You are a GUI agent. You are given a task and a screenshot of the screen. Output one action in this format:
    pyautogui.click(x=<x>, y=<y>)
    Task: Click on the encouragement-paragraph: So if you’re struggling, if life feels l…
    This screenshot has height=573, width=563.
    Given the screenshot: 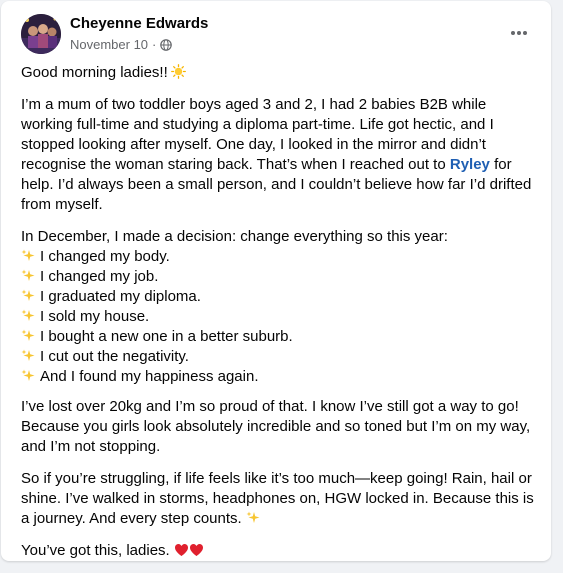 What is the action you would take?
    pyautogui.click(x=281, y=499)
    